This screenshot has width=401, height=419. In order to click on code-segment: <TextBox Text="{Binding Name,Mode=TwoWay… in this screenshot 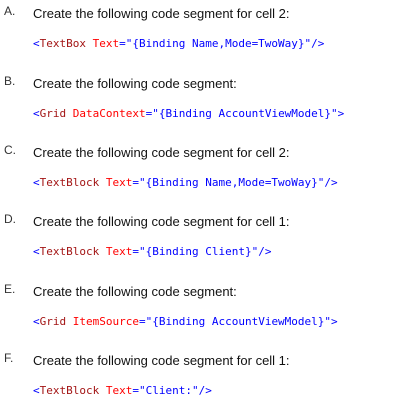, I will do `click(178, 44)`.